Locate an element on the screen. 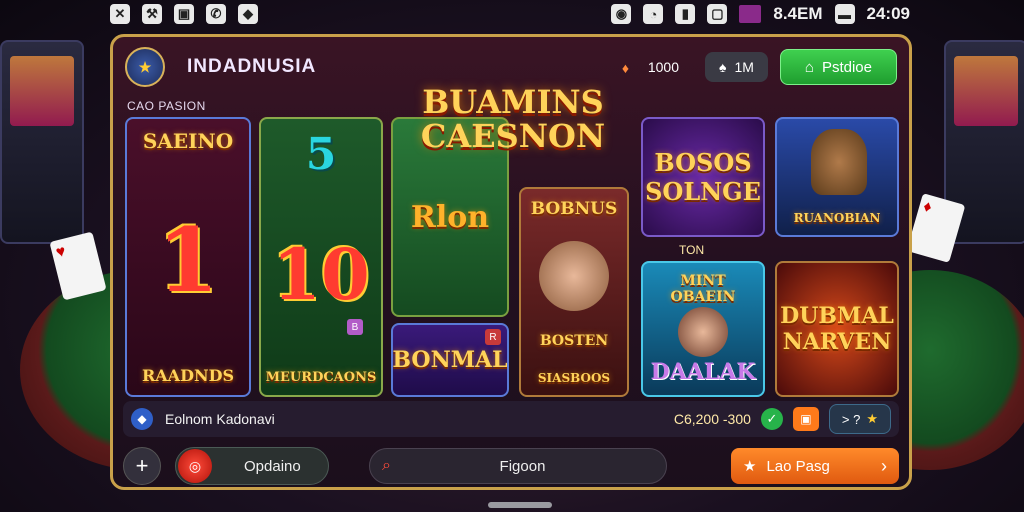  game-tile-title: SAEINO is located at coordinates (188, 141).